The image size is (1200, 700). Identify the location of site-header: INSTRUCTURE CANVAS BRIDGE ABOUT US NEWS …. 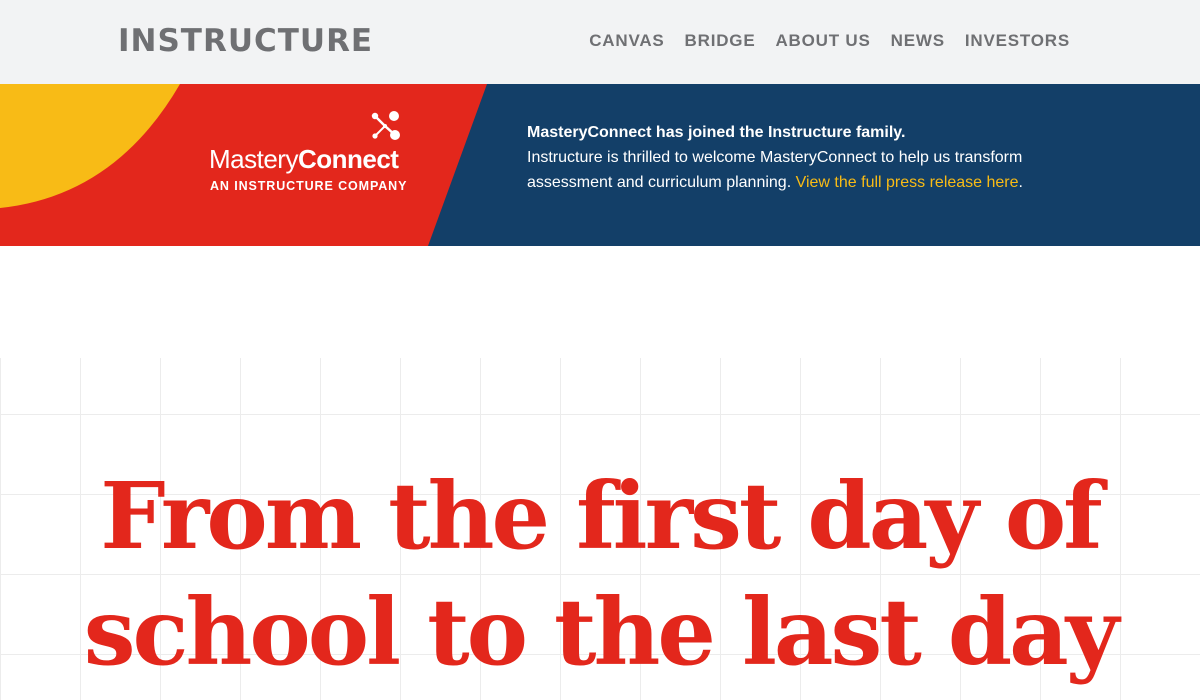
(600, 42).